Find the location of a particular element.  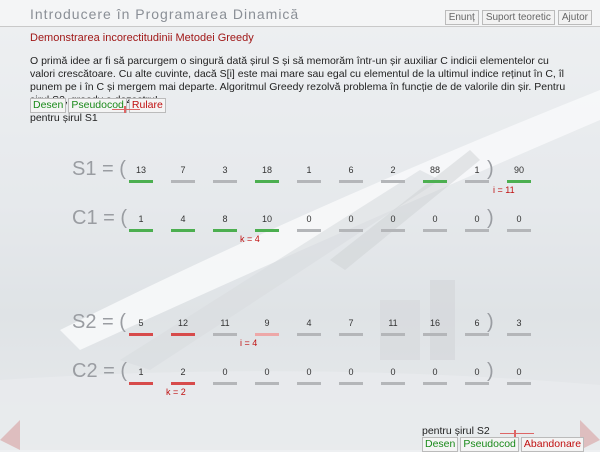

s1-cell: 18 is located at coordinates (267, 173).